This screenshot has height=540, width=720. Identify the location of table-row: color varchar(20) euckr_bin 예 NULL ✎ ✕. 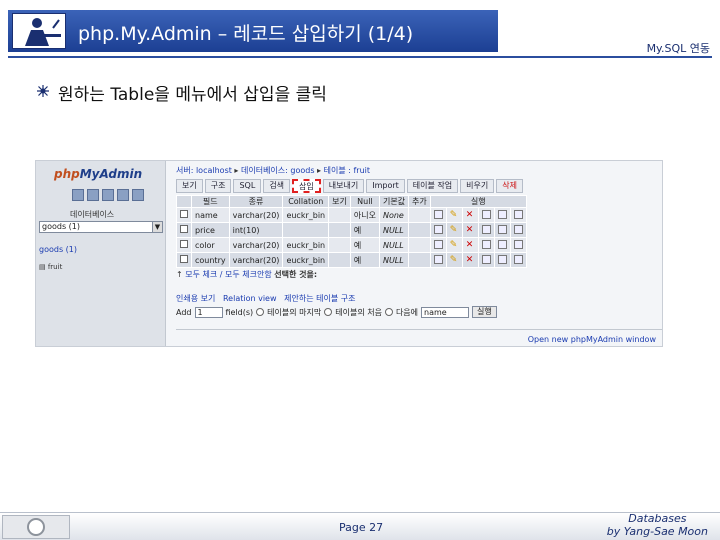
(351, 245).